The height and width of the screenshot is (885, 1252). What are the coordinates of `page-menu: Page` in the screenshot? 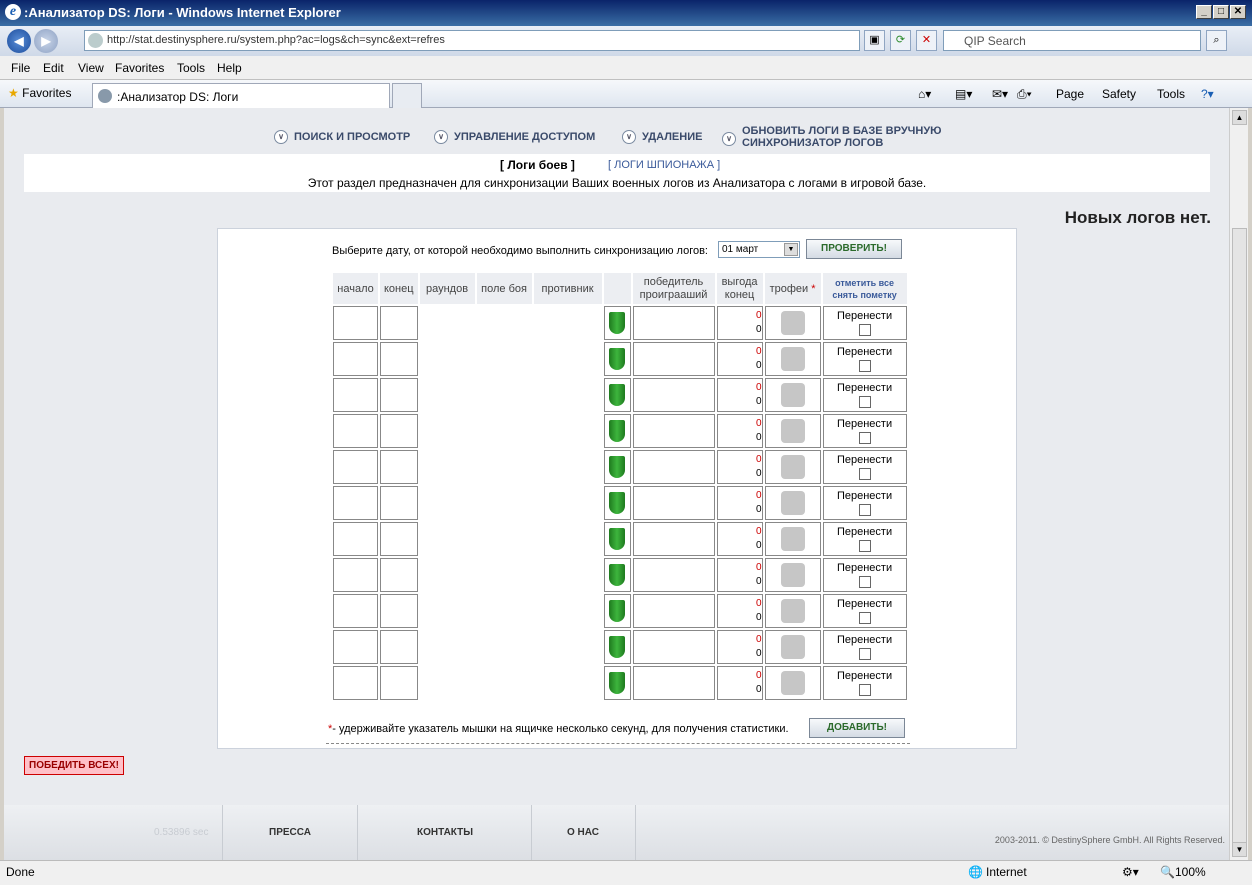 It's located at (1070, 94).